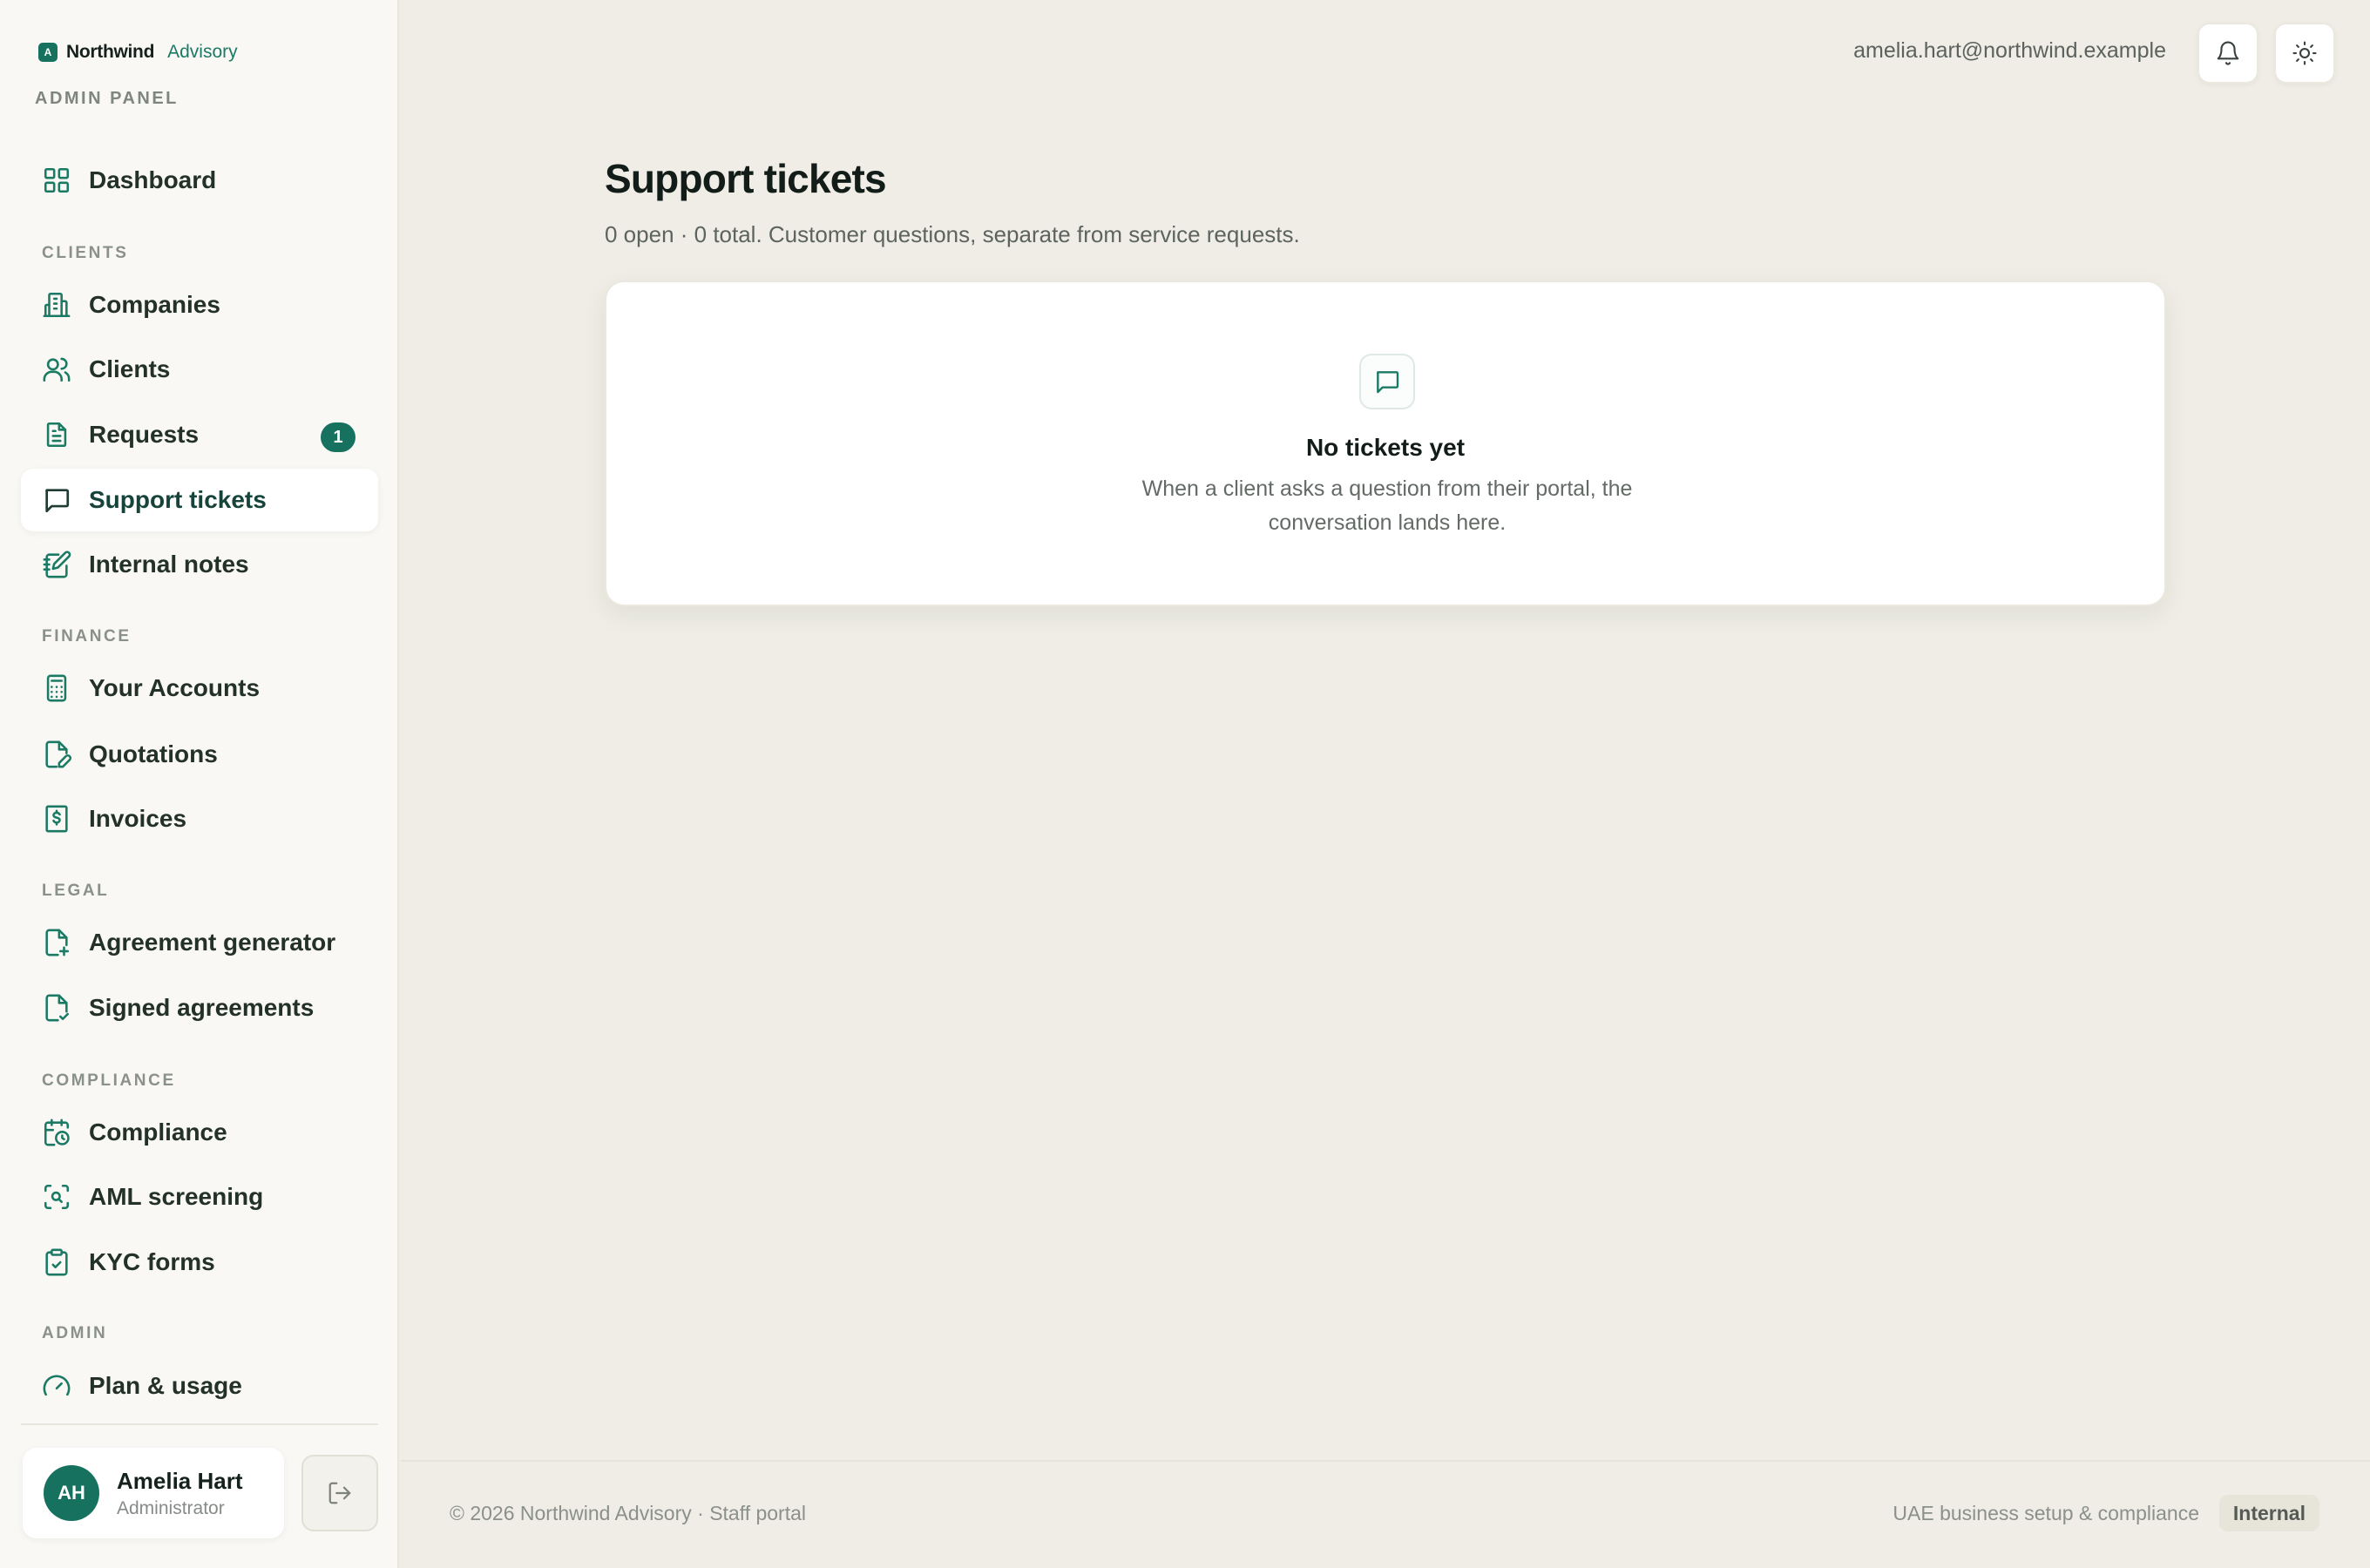 The width and height of the screenshot is (2370, 1568). I want to click on sidebar-item-aml-screening: AML screening, so click(199, 1197).